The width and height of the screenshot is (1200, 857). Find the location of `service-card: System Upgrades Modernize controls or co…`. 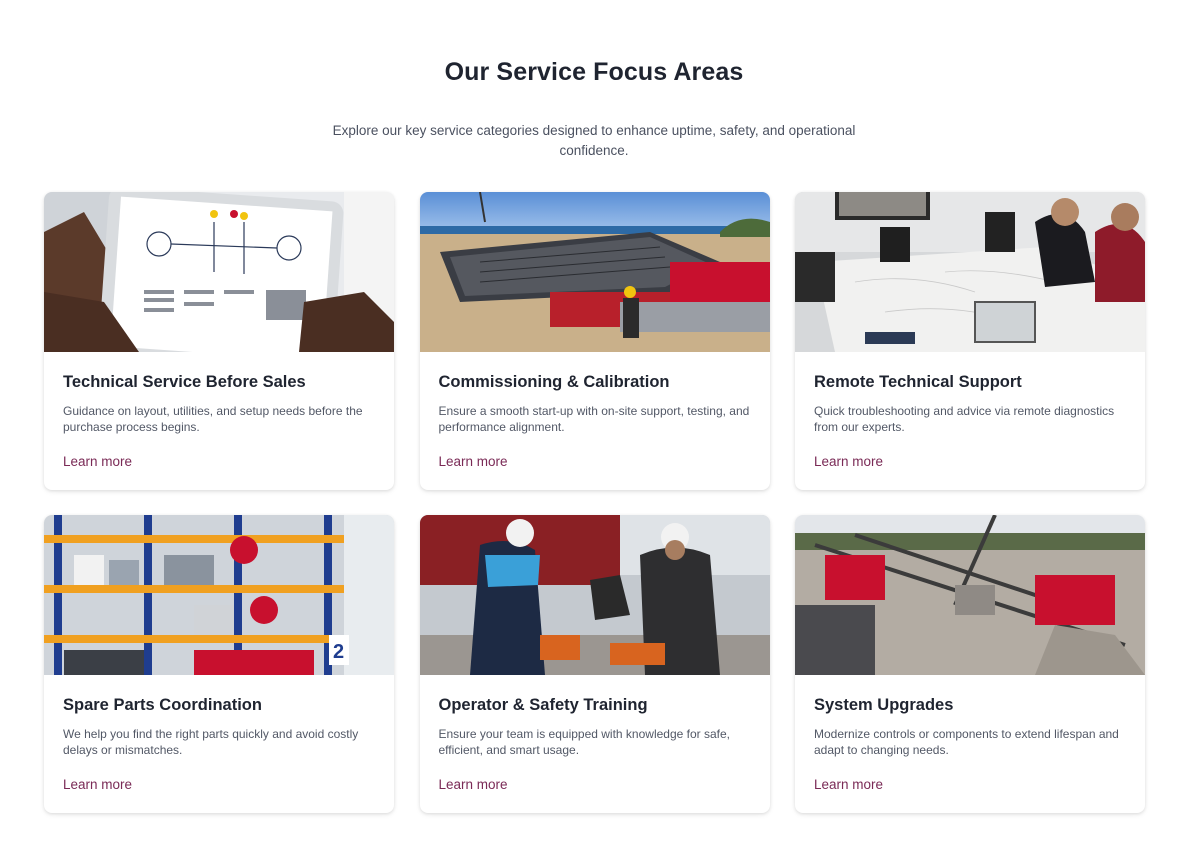

service-card: System Upgrades Modernize controls or co… is located at coordinates (970, 664).